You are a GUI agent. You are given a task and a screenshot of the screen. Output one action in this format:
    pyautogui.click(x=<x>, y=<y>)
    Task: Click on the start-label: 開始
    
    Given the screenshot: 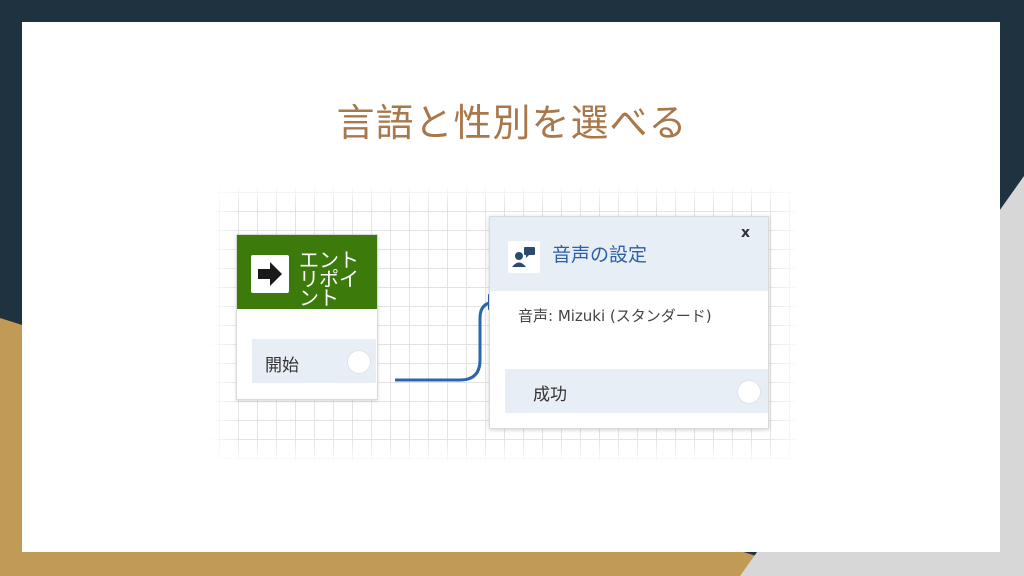 What is the action you would take?
    pyautogui.click(x=282, y=366)
    